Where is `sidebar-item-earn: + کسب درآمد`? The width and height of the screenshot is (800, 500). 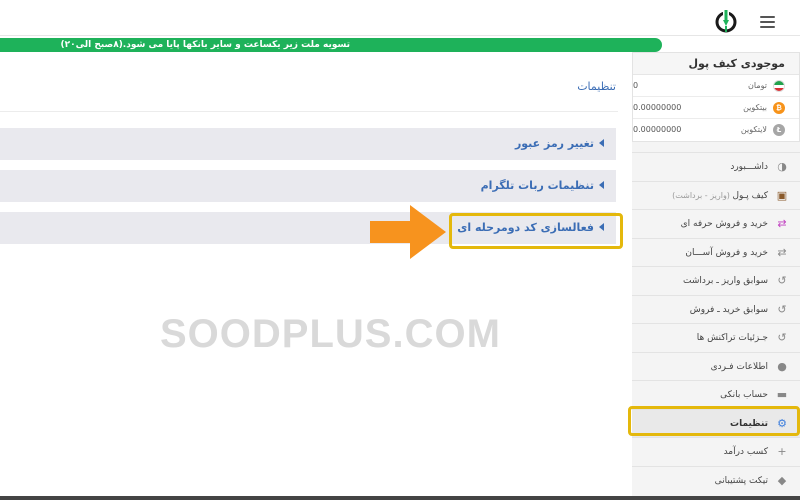
sidebar-item-earn: + کسب درآمد is located at coordinates (716, 451).